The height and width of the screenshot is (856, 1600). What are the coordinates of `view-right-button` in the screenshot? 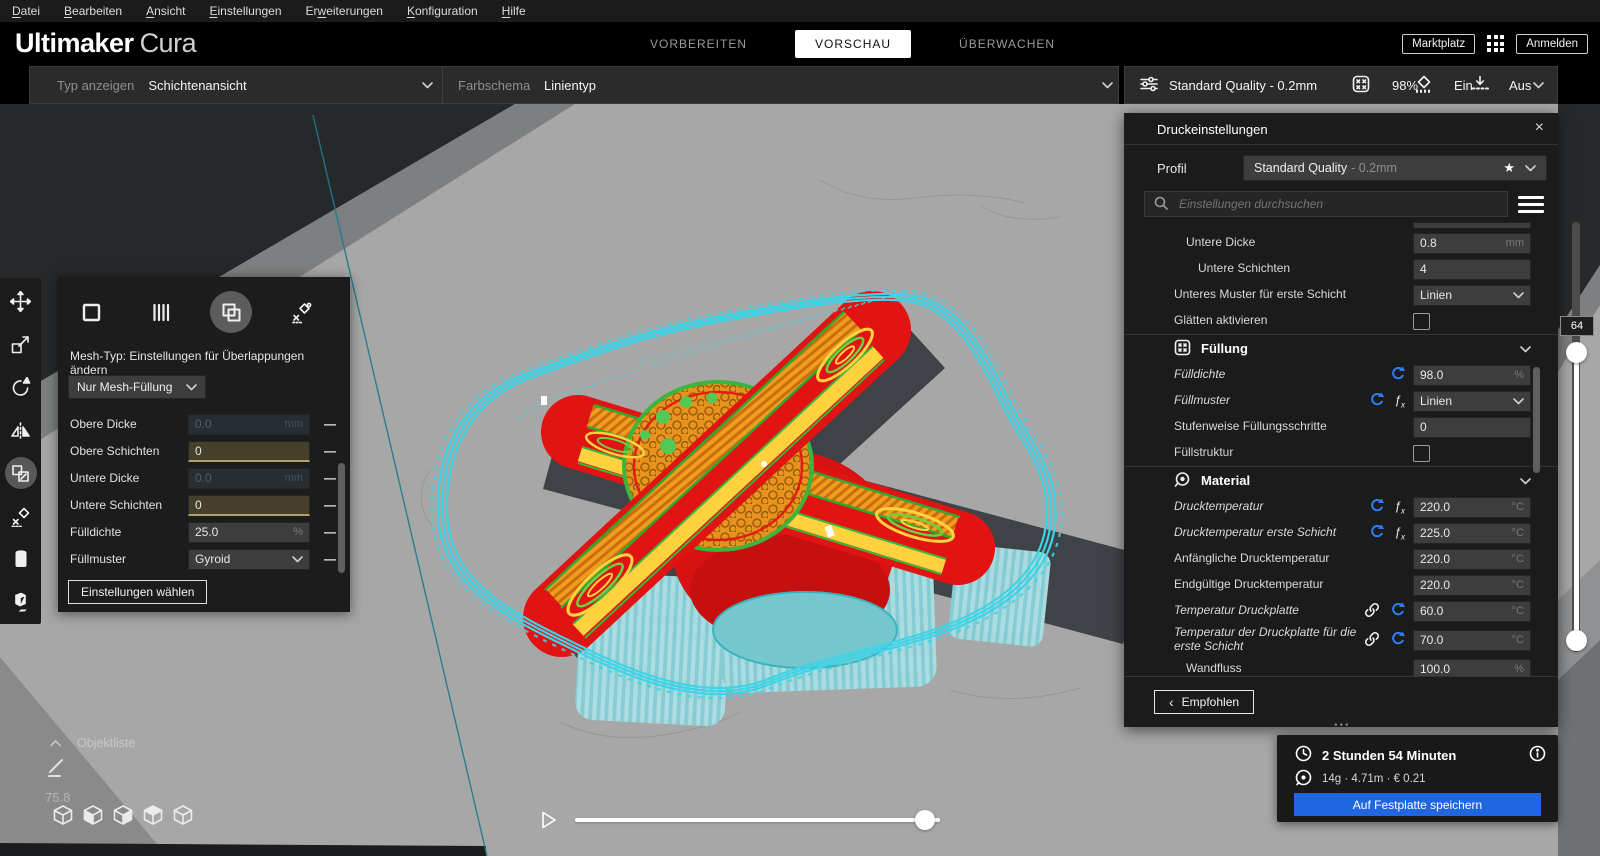 It's located at (183, 816).